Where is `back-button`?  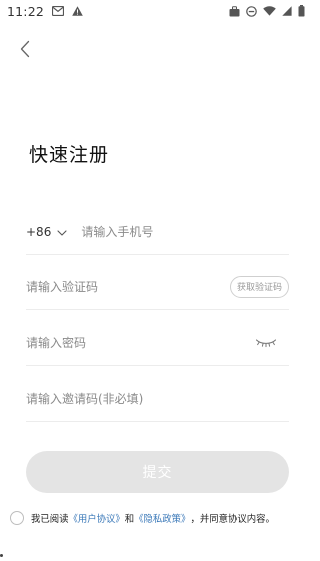
back-button is located at coordinates (25, 51).